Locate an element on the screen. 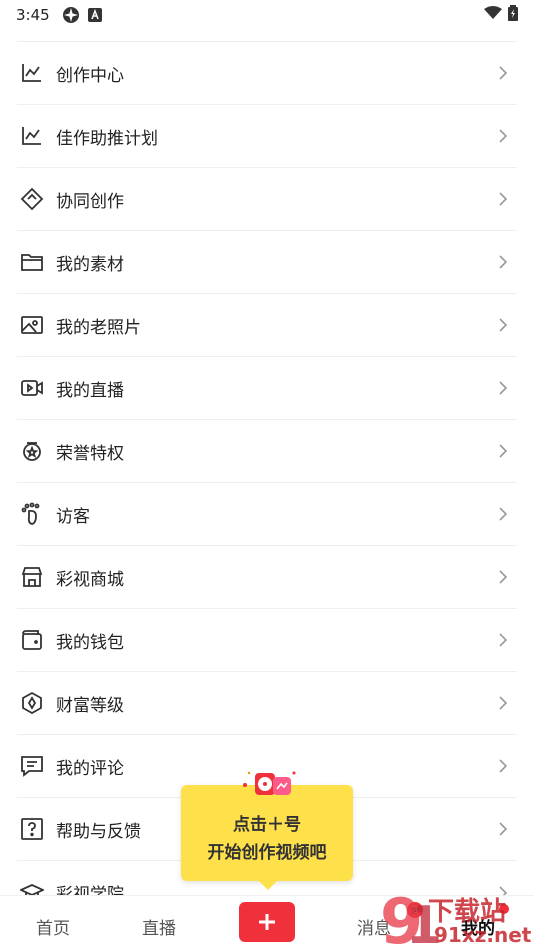 This screenshot has width=534, height=950. menu-item-boost-plan: 佳作助推计划 is located at coordinates (267, 136).